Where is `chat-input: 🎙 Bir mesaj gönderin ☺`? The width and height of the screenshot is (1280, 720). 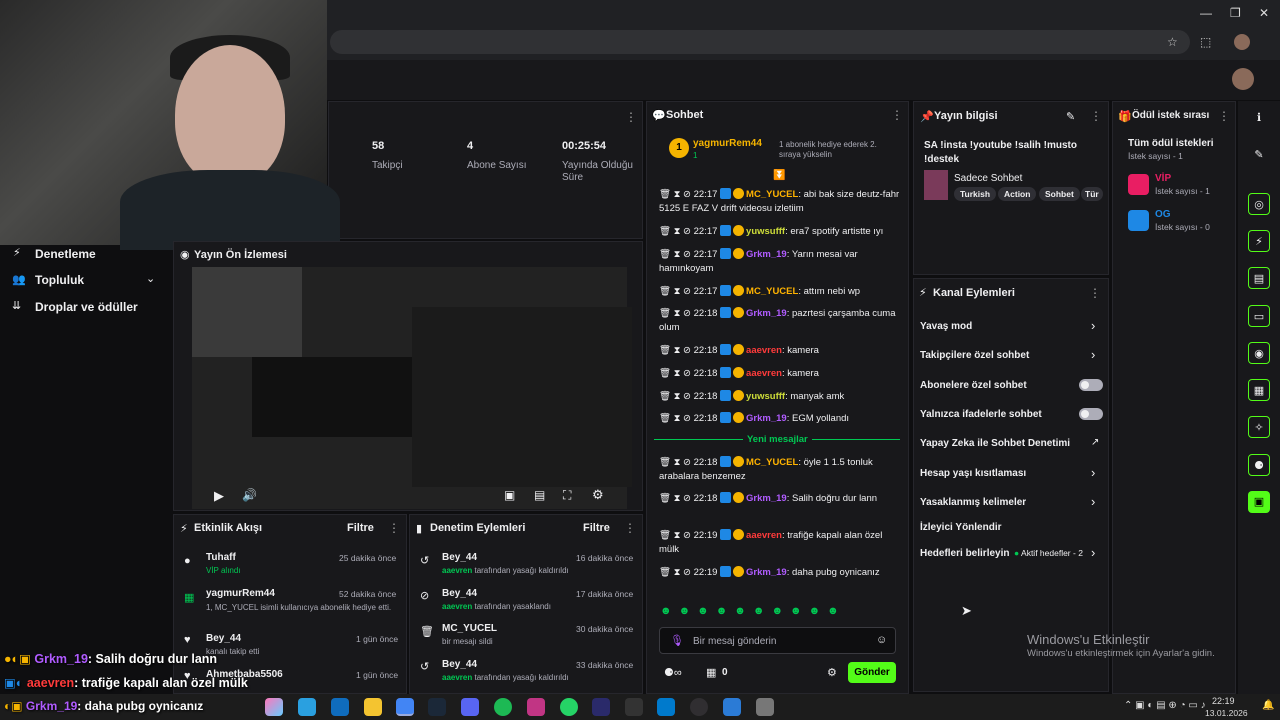 chat-input: 🎙 Bir mesaj gönderin ☺ is located at coordinates (777, 640).